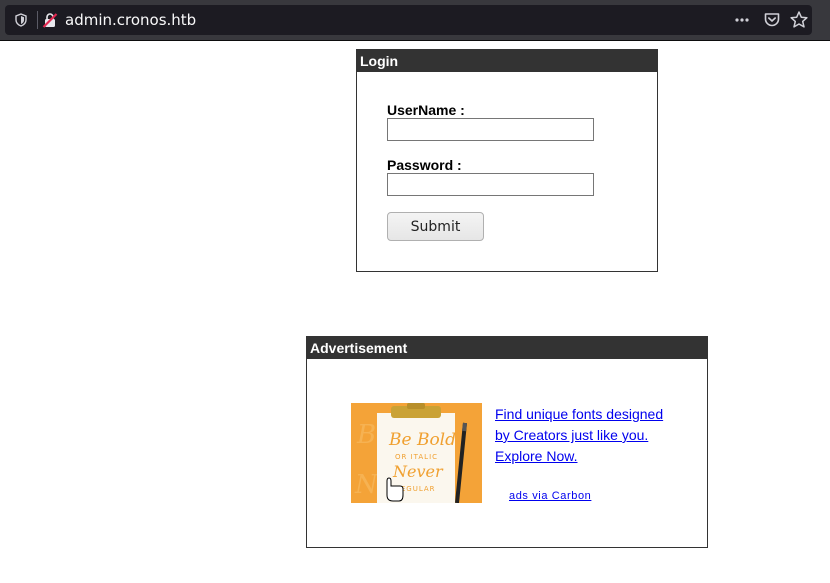 This screenshot has width=830, height=583. I want to click on svg-text: Be Bold, so click(422, 440).